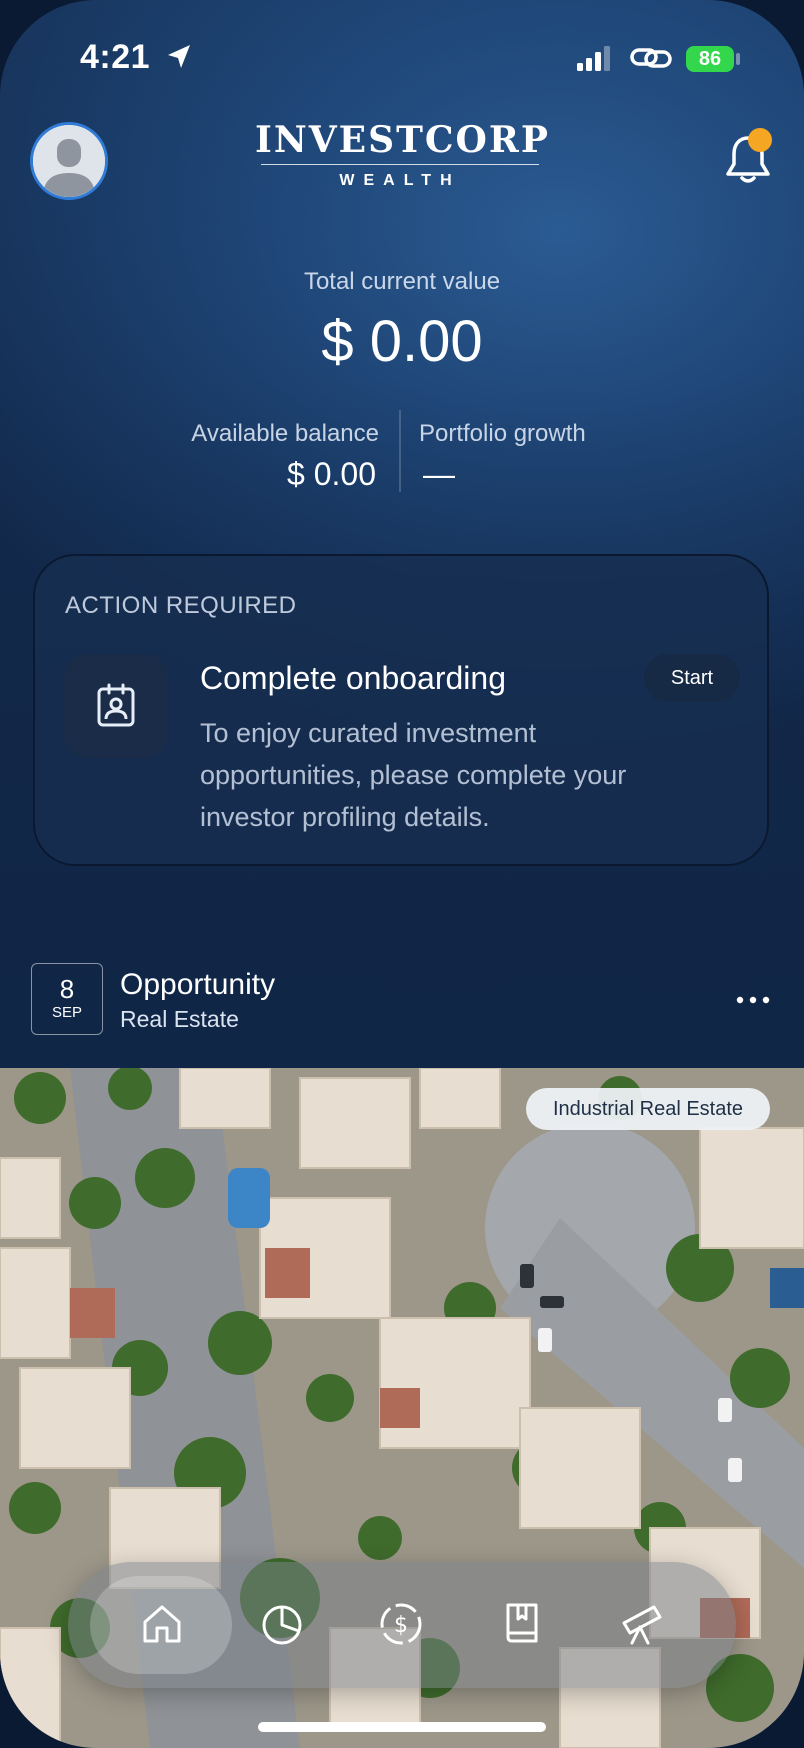 The height and width of the screenshot is (1748, 804). Describe the element at coordinates (402, 1727) in the screenshot. I see `home-indicator` at that location.